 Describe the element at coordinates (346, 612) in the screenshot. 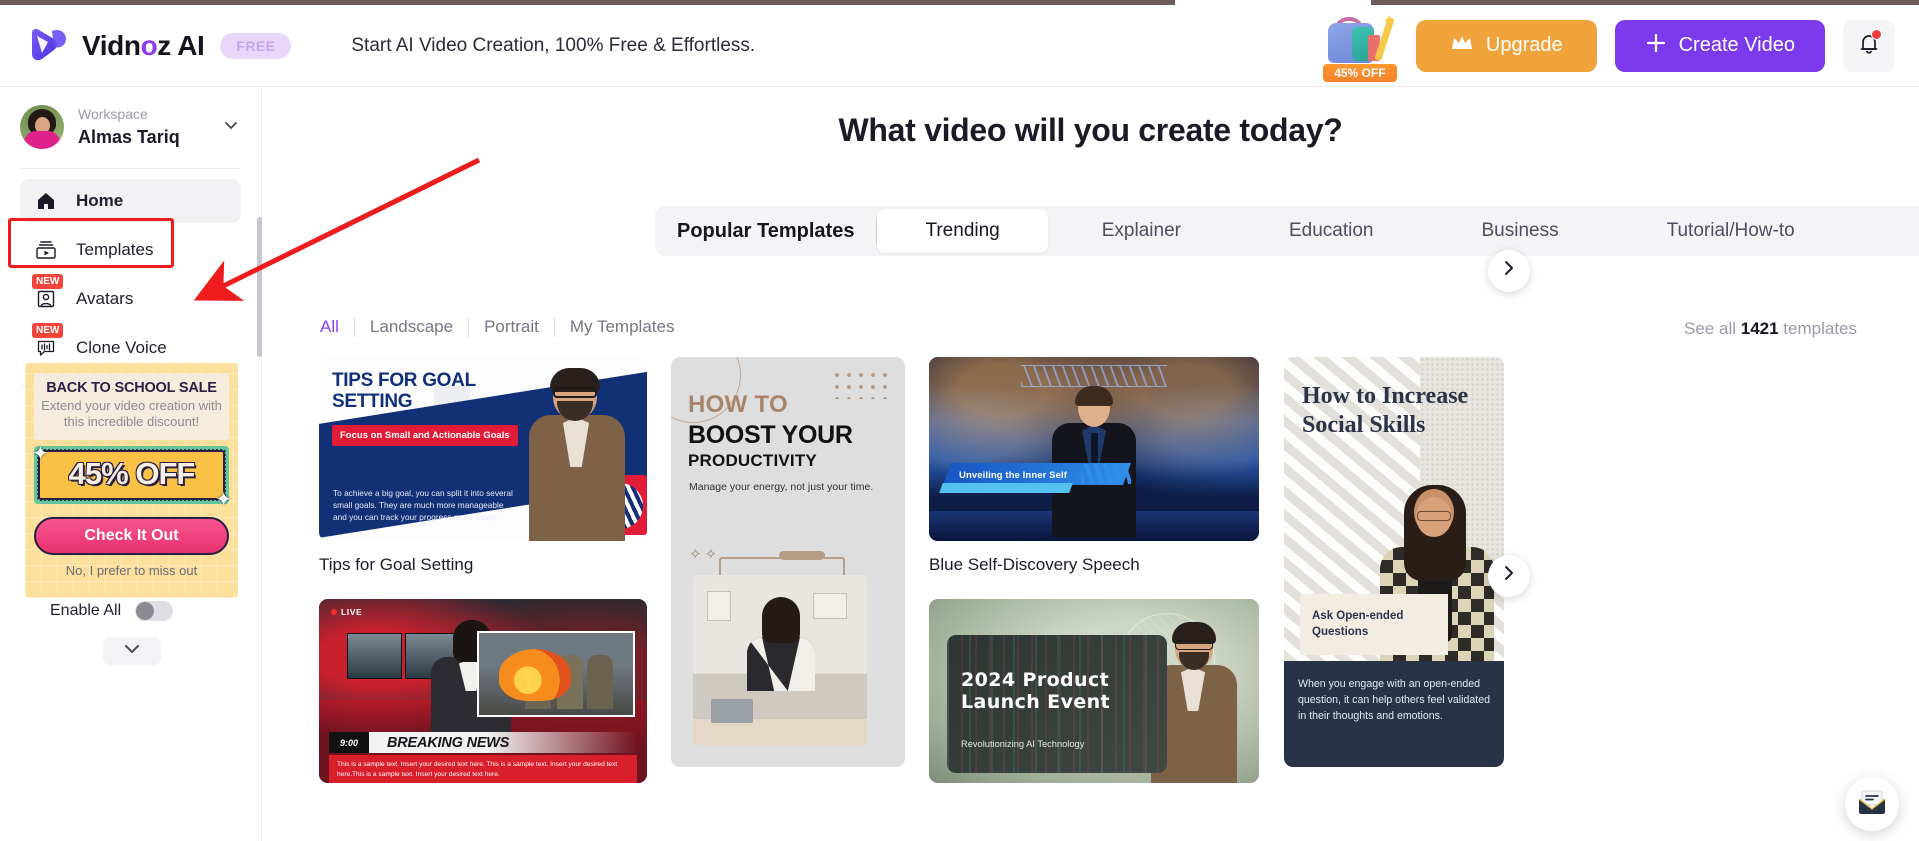

I see `live-badge: LIVE` at that location.